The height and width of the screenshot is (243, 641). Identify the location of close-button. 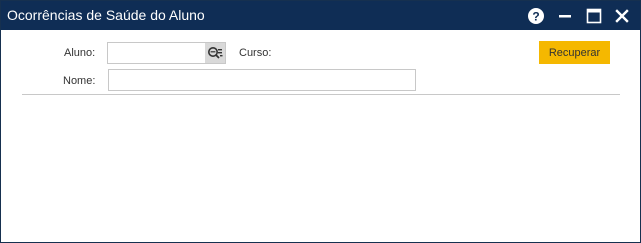
(622, 16).